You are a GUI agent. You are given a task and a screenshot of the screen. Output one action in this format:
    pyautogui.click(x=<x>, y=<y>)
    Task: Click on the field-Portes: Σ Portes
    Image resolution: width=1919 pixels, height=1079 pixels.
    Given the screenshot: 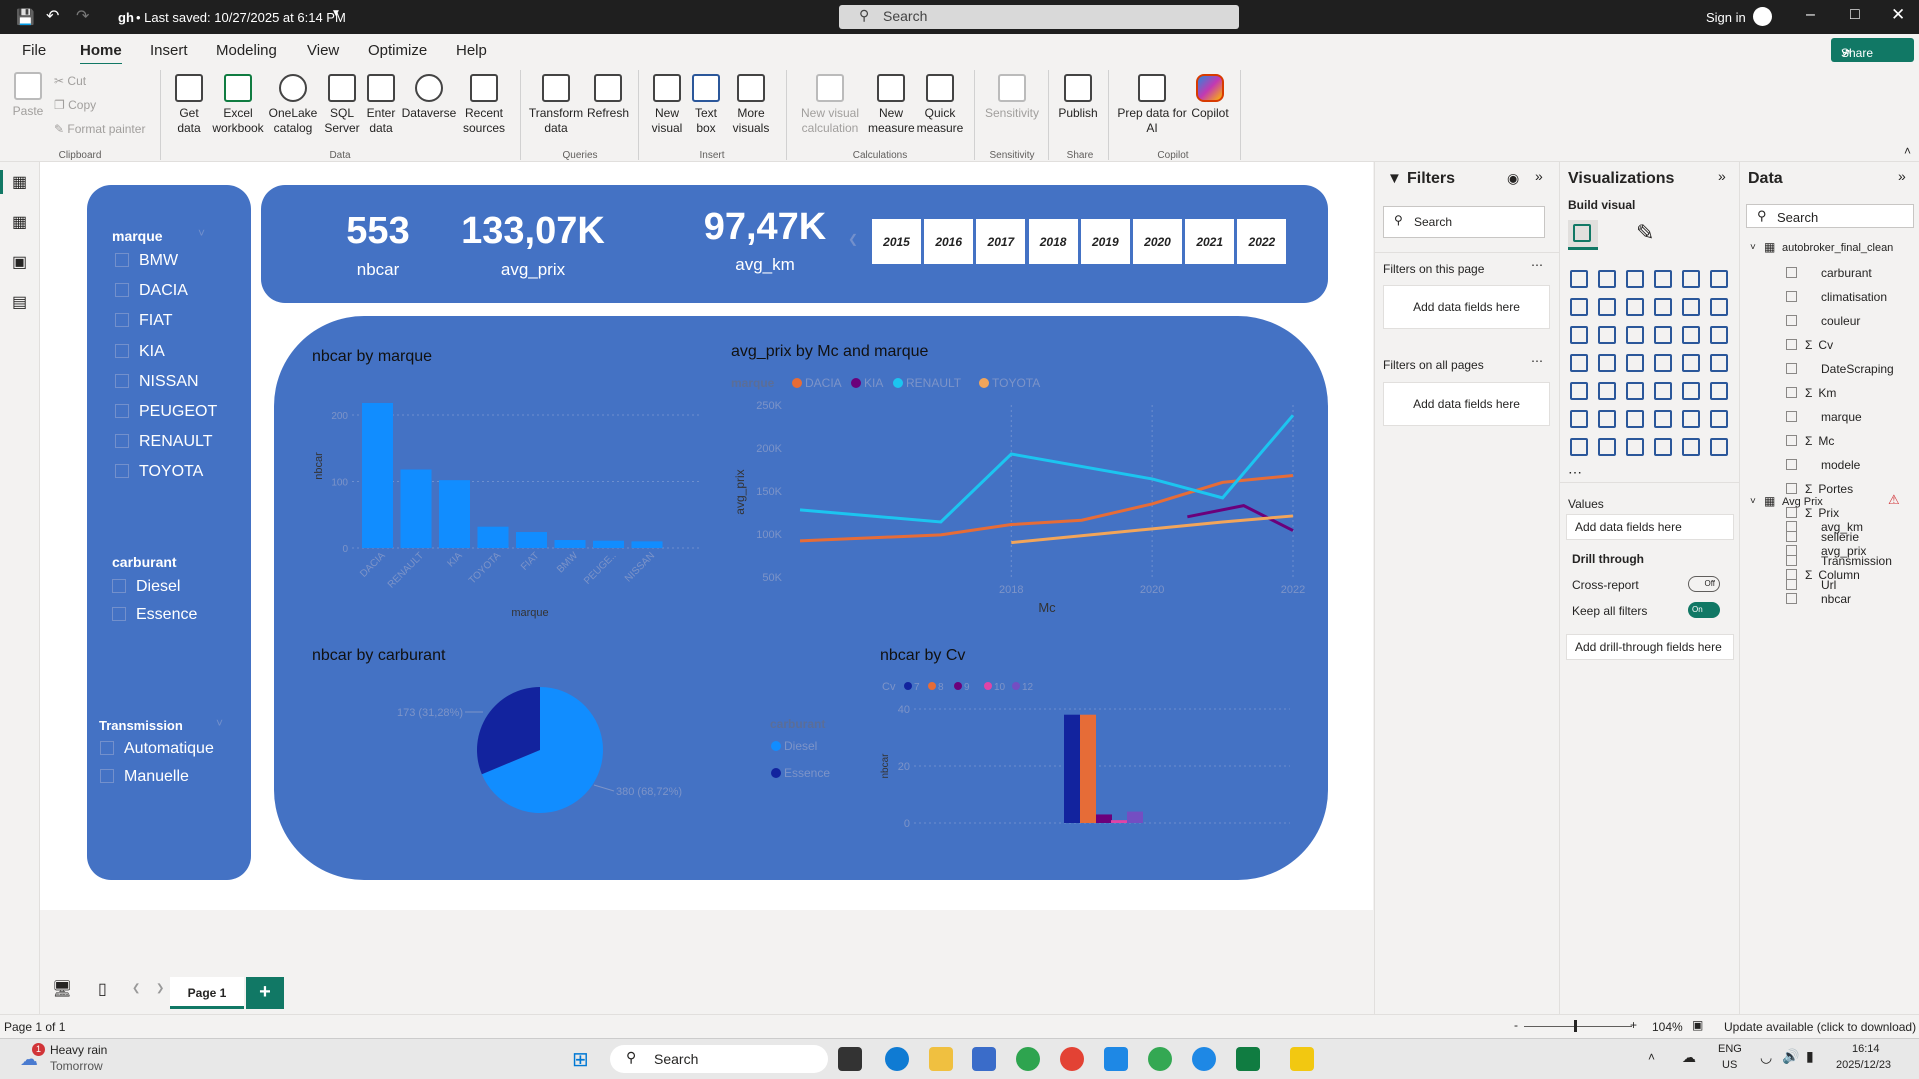 What is the action you would take?
    pyautogui.click(x=1819, y=489)
    